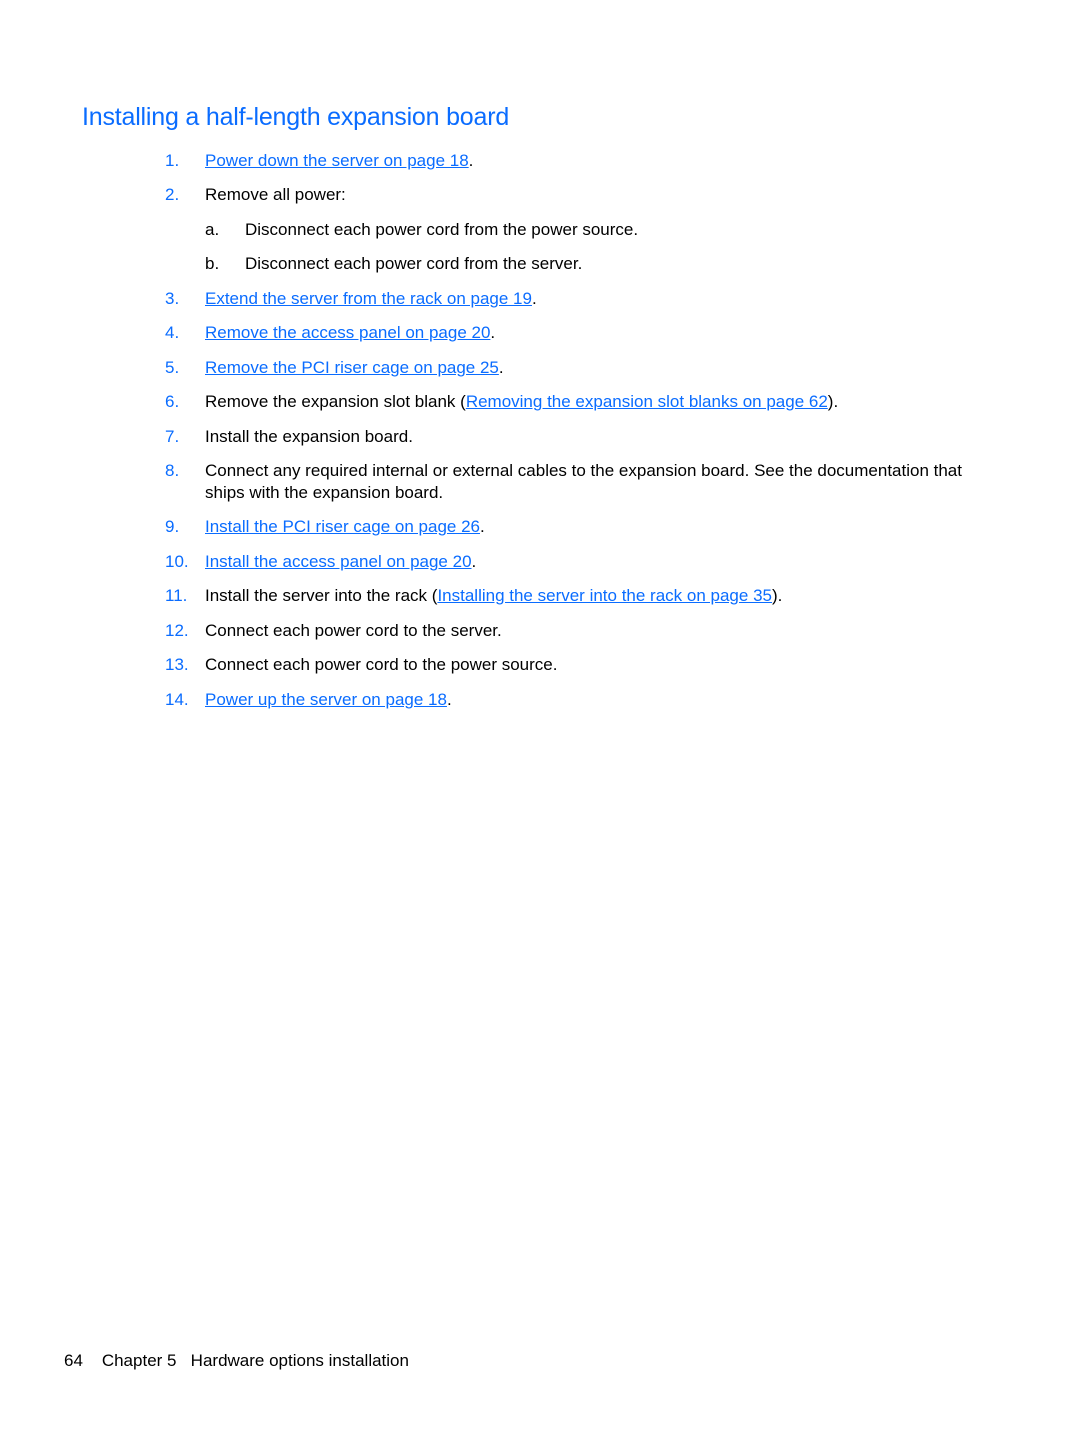 The height and width of the screenshot is (1438, 1080). What do you see at coordinates (172, 194) in the screenshot?
I see `step-number: 2.` at bounding box center [172, 194].